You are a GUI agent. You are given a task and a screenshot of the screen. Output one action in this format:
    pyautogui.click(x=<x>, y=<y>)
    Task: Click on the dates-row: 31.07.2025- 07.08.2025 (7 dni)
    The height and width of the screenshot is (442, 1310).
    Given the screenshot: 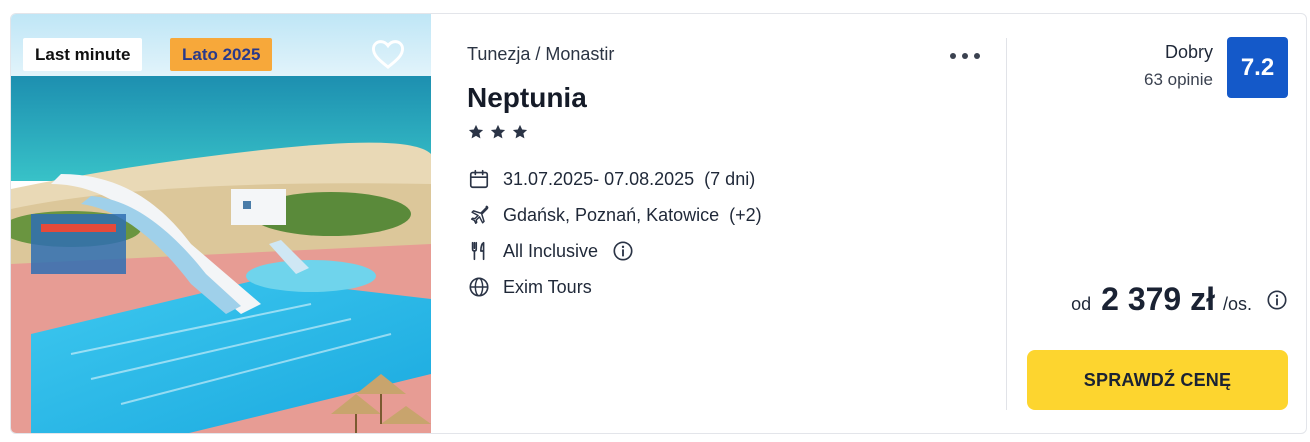 What is the action you would take?
    pyautogui.click(x=611, y=179)
    